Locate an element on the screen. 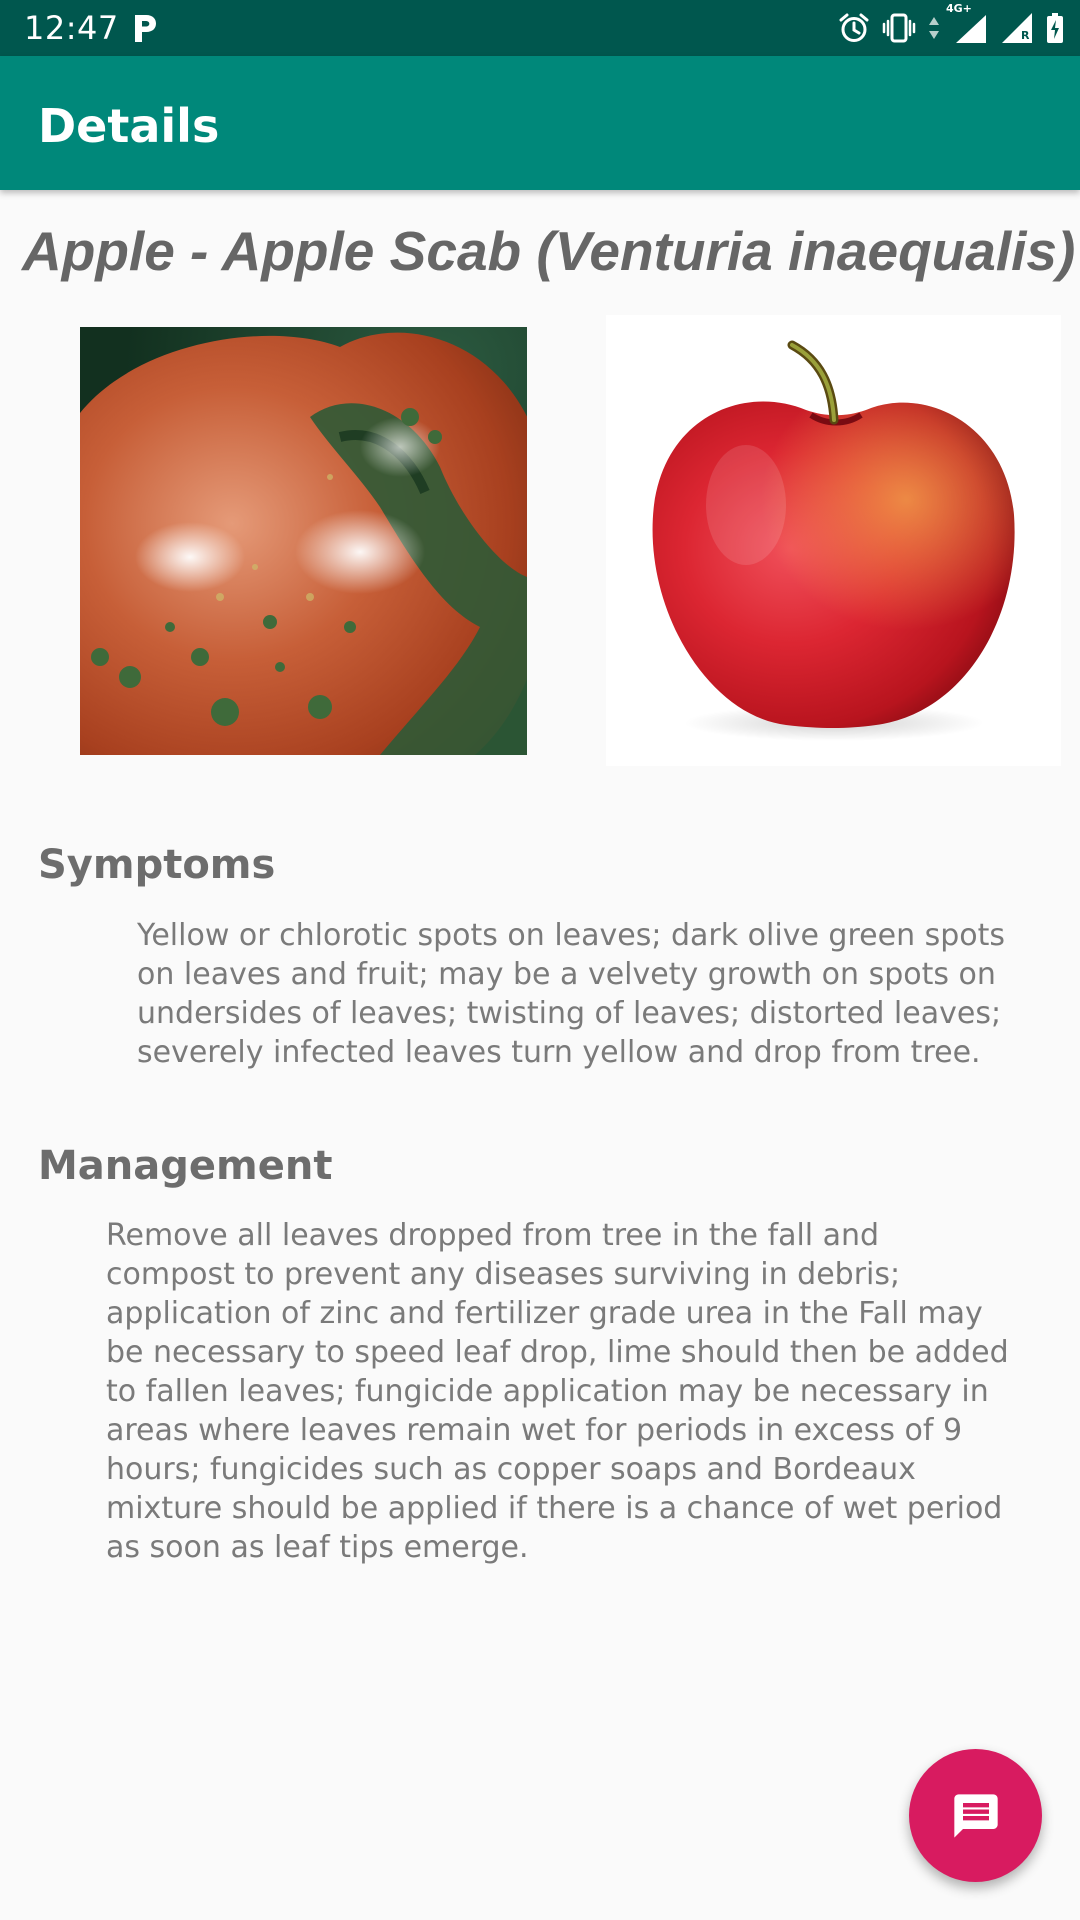  signal-4g-icon: 4G+ is located at coordinates (967, 24).